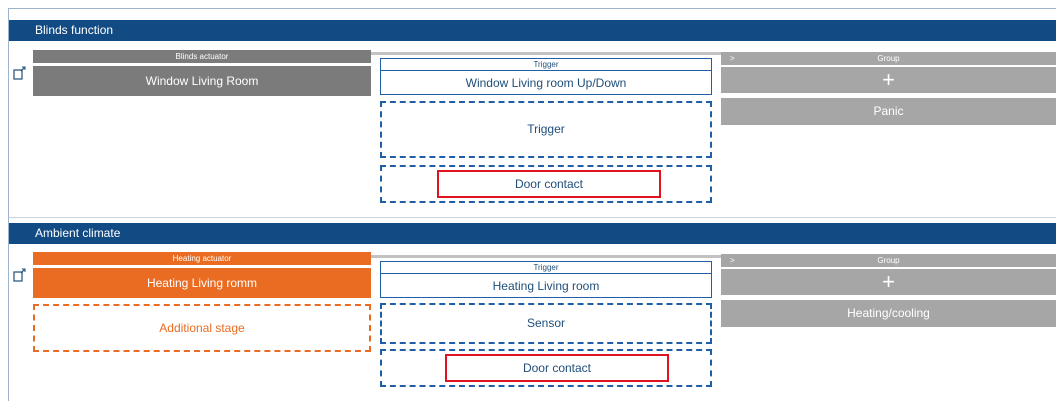 This screenshot has width=1056, height=401. I want to click on actuator-label: Blinds actuator, so click(202, 56).